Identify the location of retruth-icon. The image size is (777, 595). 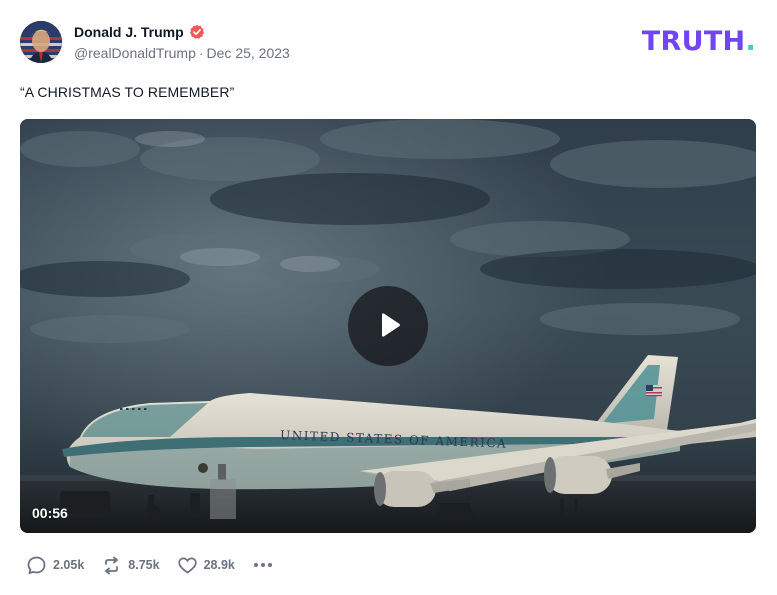
(112, 565).